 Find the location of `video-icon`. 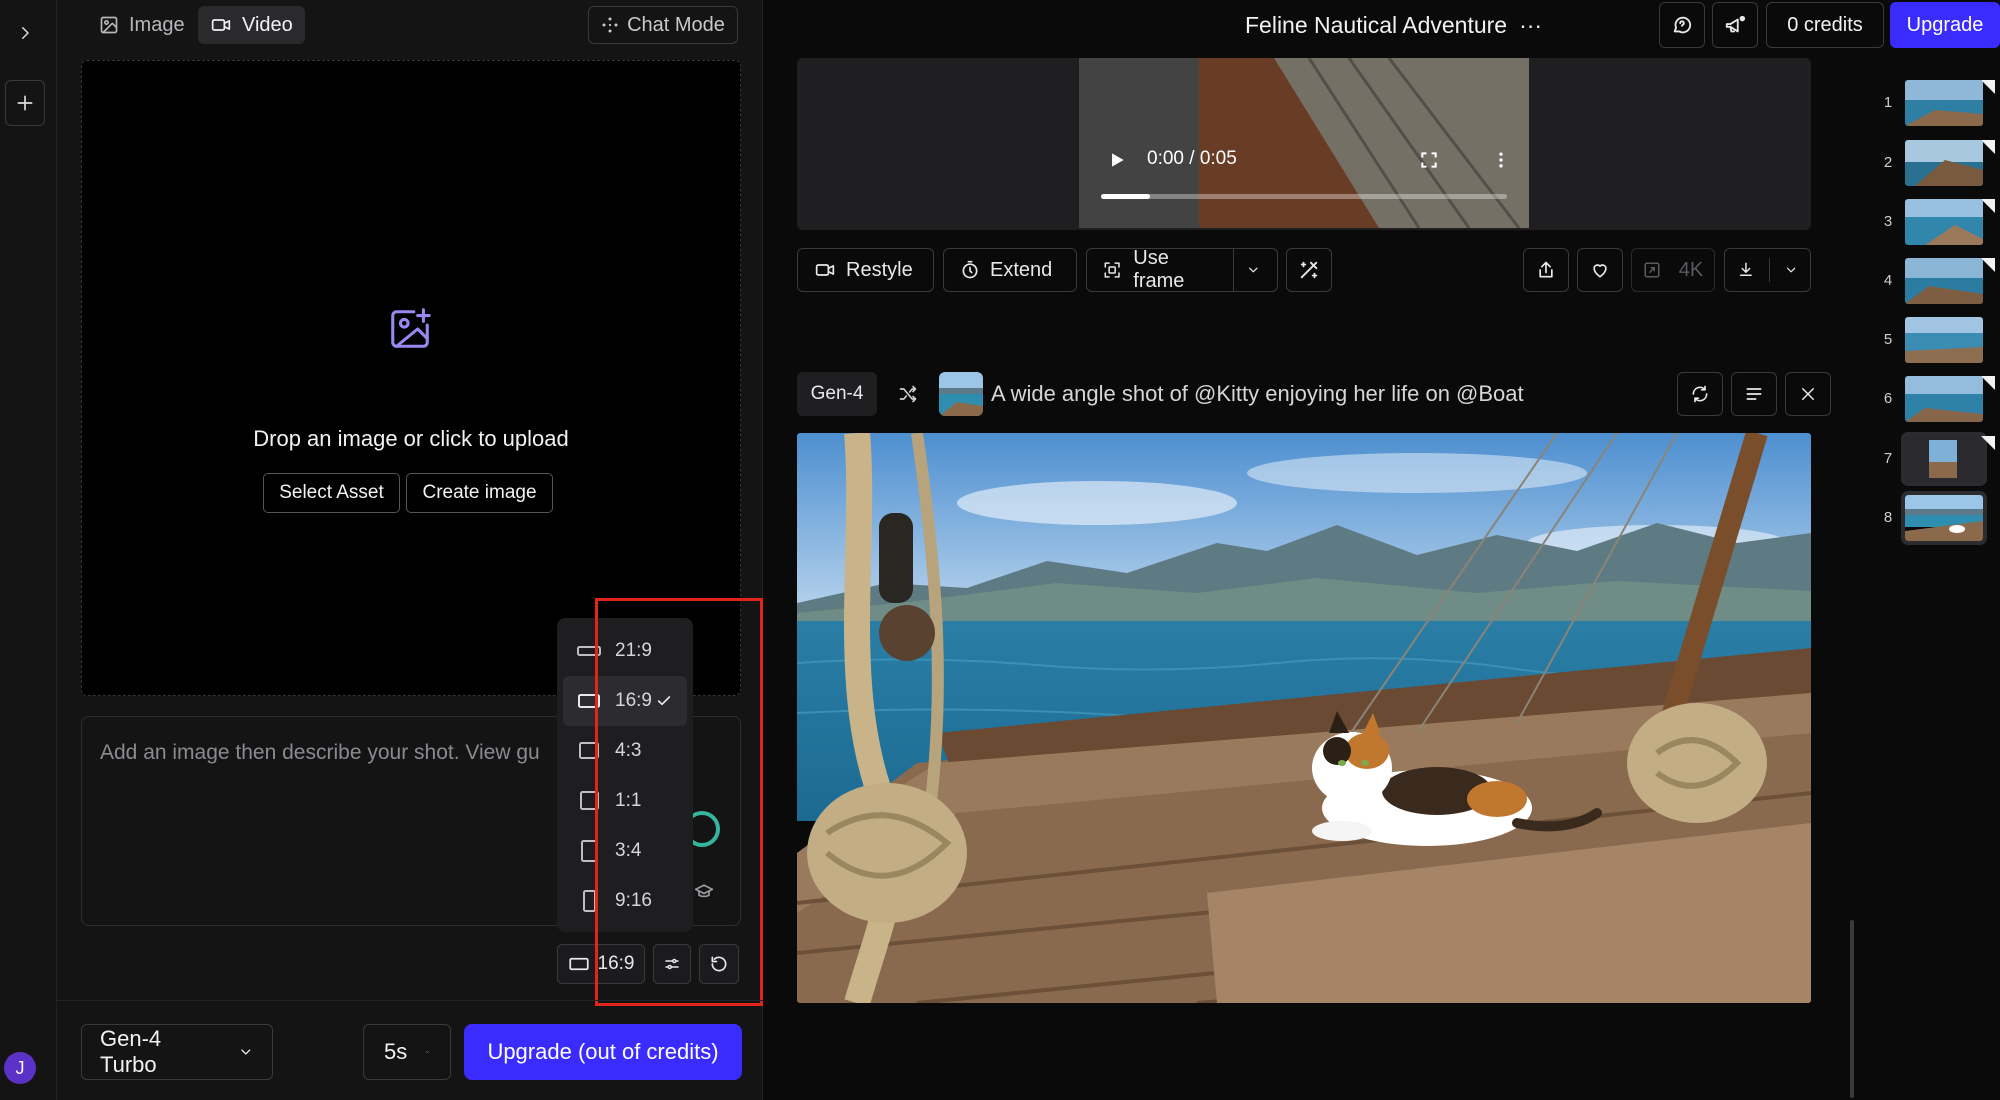

video-icon is located at coordinates (221, 25).